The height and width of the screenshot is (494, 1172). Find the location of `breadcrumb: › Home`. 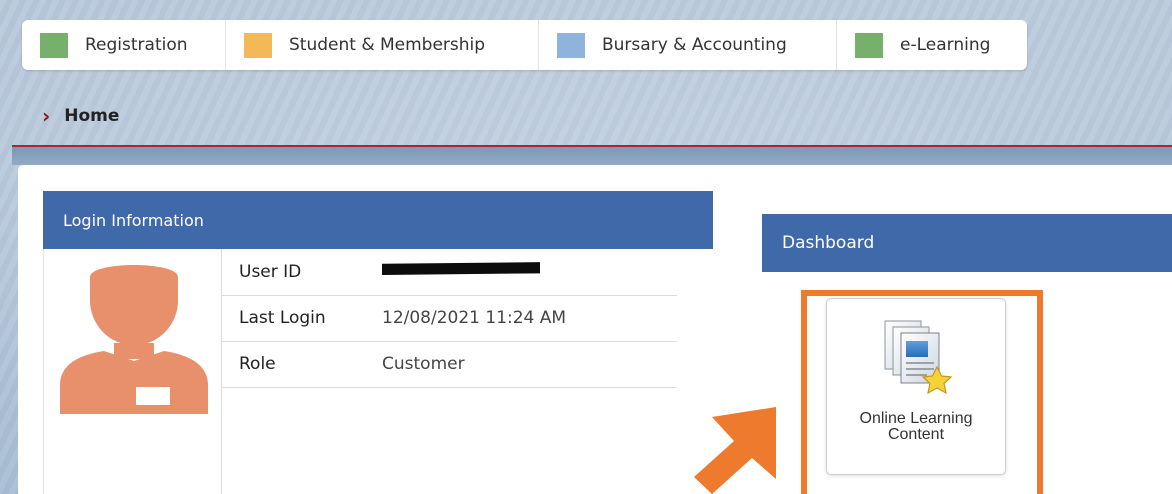

breadcrumb: › Home is located at coordinates (80, 116).